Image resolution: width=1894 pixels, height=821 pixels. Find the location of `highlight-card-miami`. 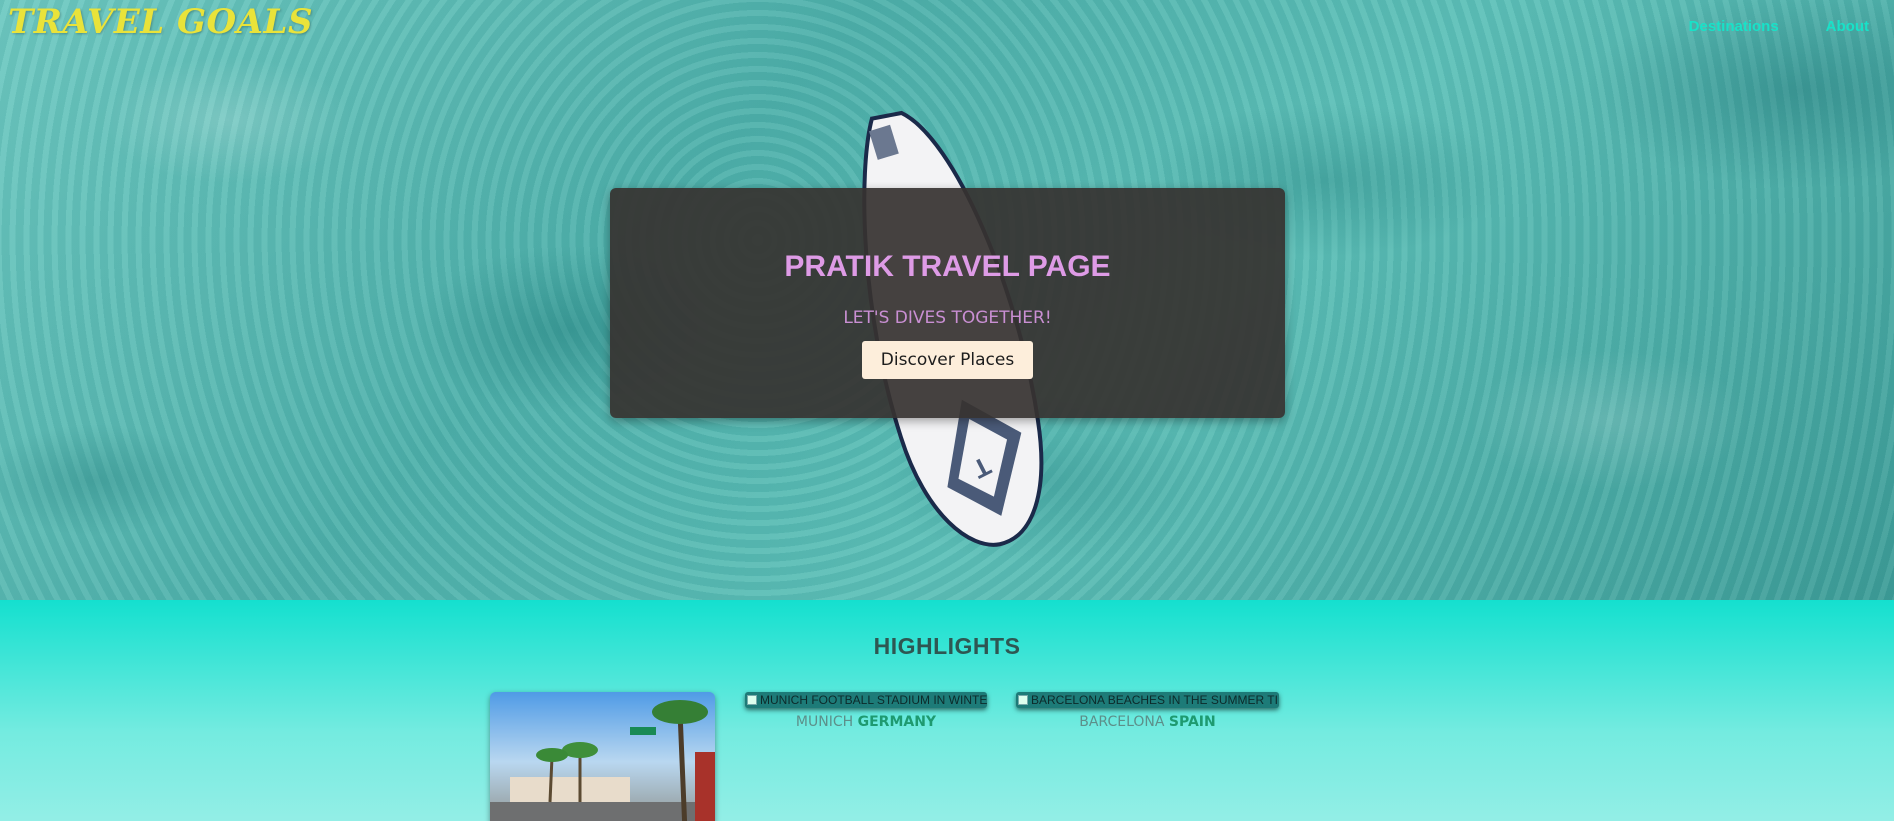

highlight-card-miami is located at coordinates (602, 756).